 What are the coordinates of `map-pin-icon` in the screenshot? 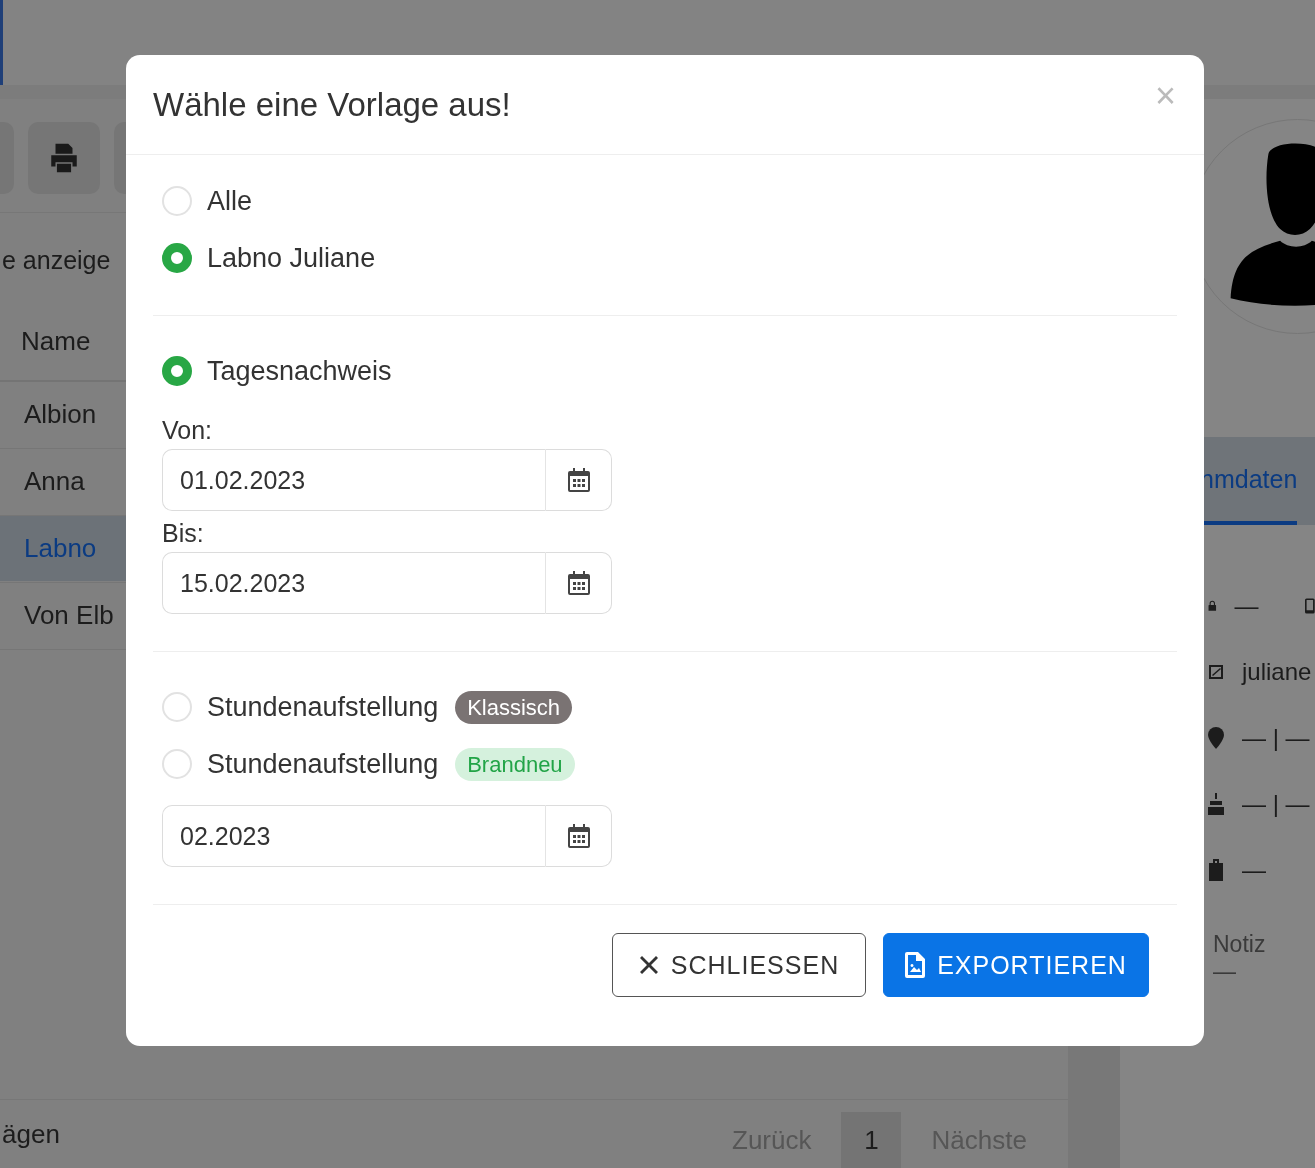 It's located at (1216, 738).